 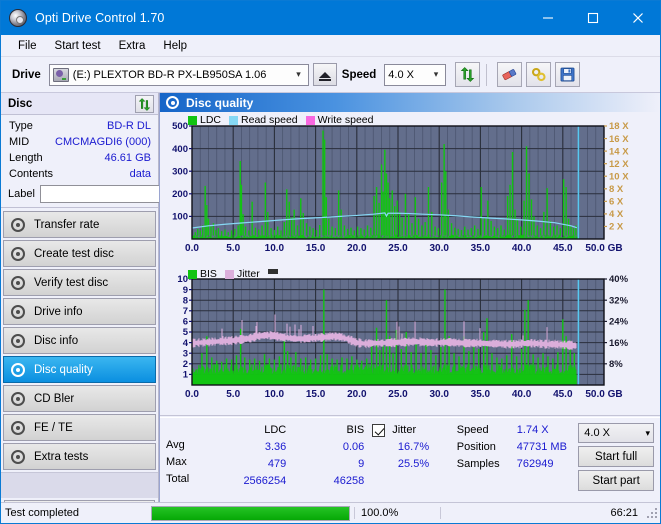 I want to click on start-full-button: Start full, so click(x=616, y=456).